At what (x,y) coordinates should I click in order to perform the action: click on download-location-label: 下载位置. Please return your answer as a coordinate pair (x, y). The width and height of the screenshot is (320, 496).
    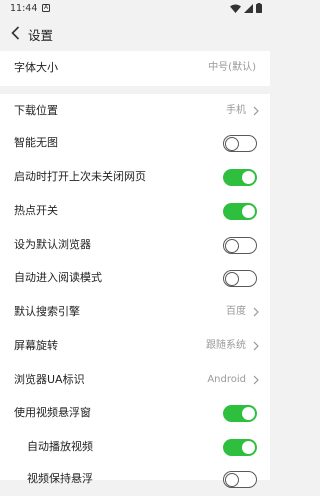
    Looking at the image, I should click on (36, 110).